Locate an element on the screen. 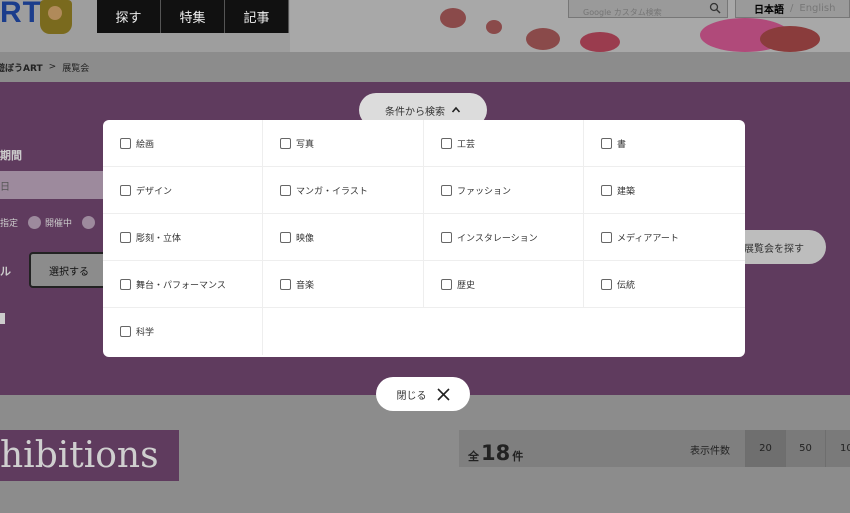 The height and width of the screenshot is (513, 850). site-header: RT 探す 特集 記事 日本語 / English is located at coordinates (425, 26).